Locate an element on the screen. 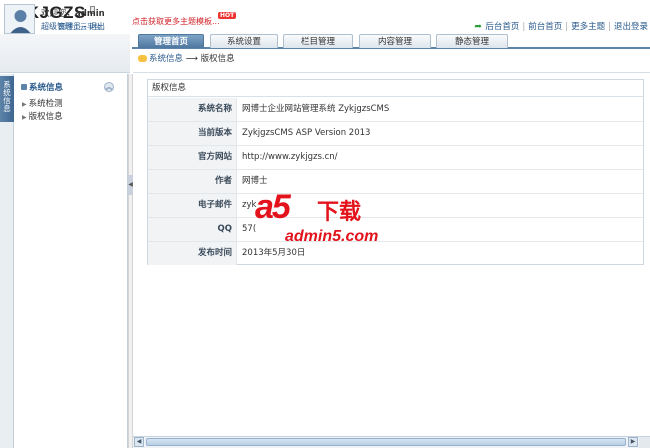 The width and height of the screenshot is (650, 448). row-label: QQ is located at coordinates (192, 229).